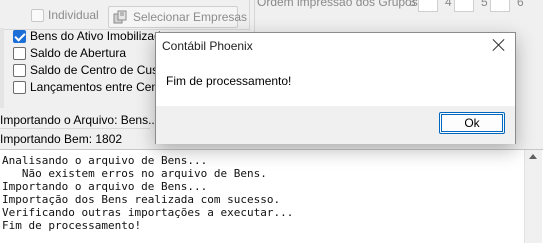  Describe the element at coordinates (499, 45) in the screenshot. I see `close-icon` at that location.